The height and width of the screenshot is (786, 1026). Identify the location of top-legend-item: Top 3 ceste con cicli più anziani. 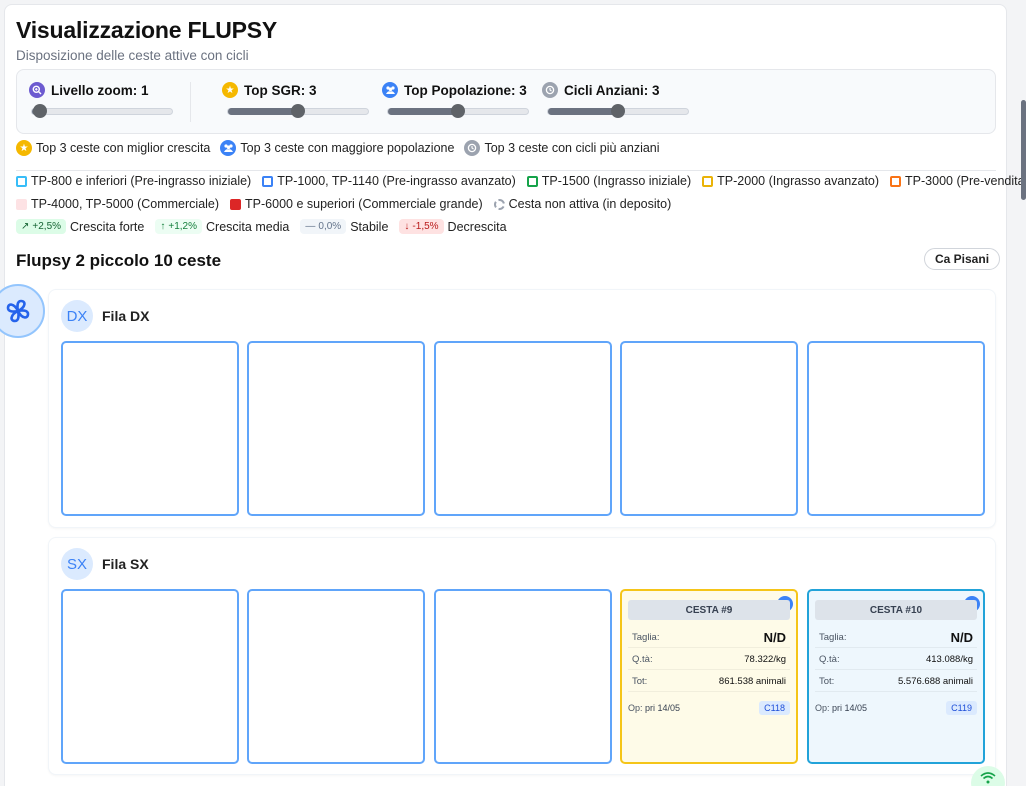
(562, 148).